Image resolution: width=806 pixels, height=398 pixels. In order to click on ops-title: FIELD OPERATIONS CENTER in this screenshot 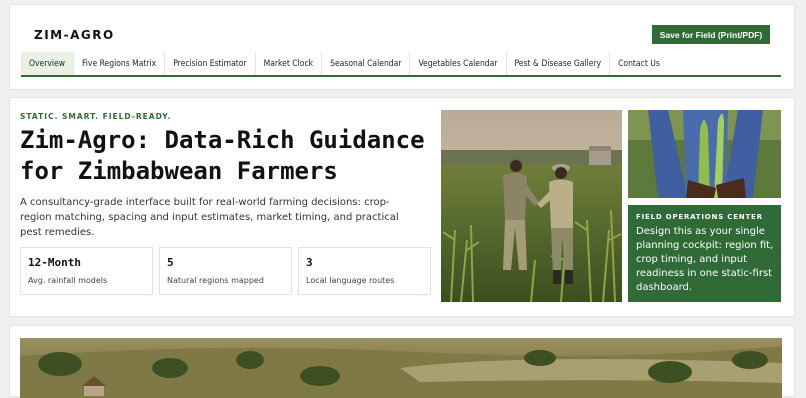, I will do `click(699, 217)`.